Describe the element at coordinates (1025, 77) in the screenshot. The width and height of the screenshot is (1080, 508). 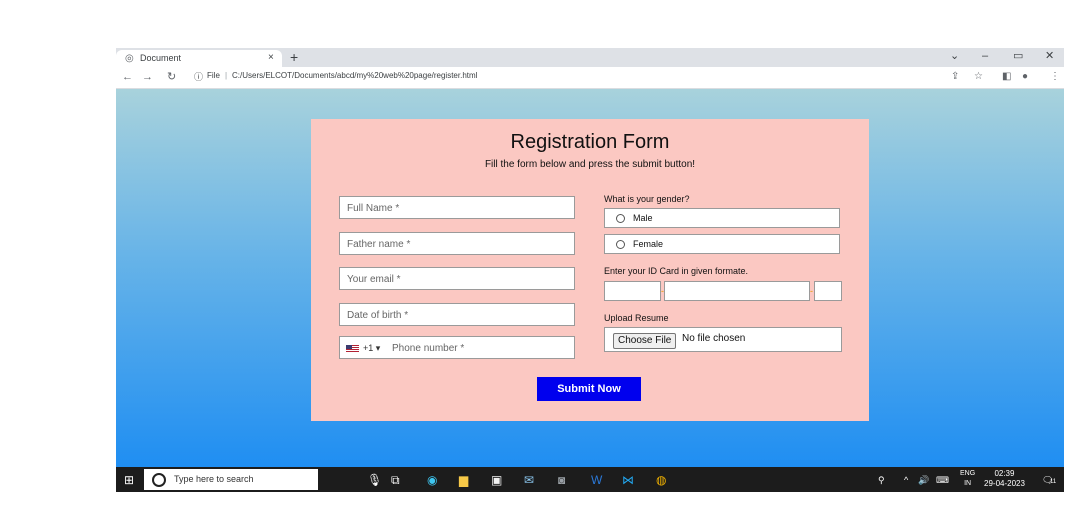
I see `profile-icon: ●` at that location.